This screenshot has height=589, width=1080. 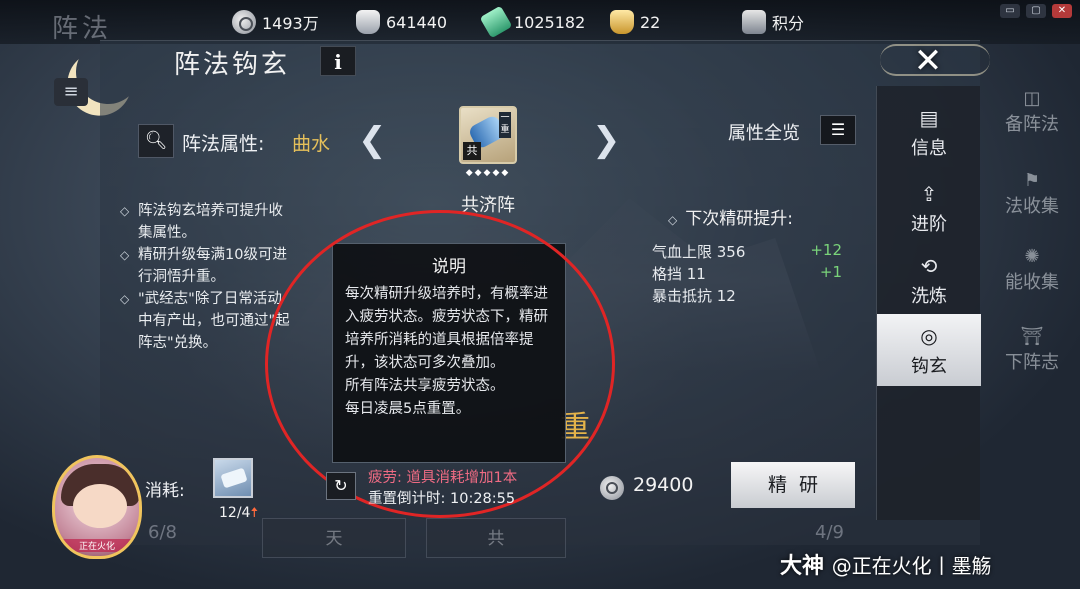 I want to click on tab-label: 进阶, so click(x=929, y=224).